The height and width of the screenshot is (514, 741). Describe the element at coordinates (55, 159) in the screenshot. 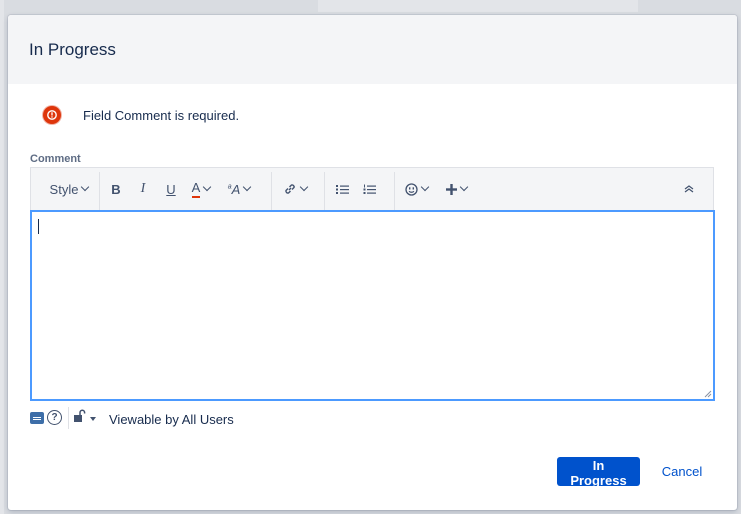

I see `comment-field-label: Comment` at that location.